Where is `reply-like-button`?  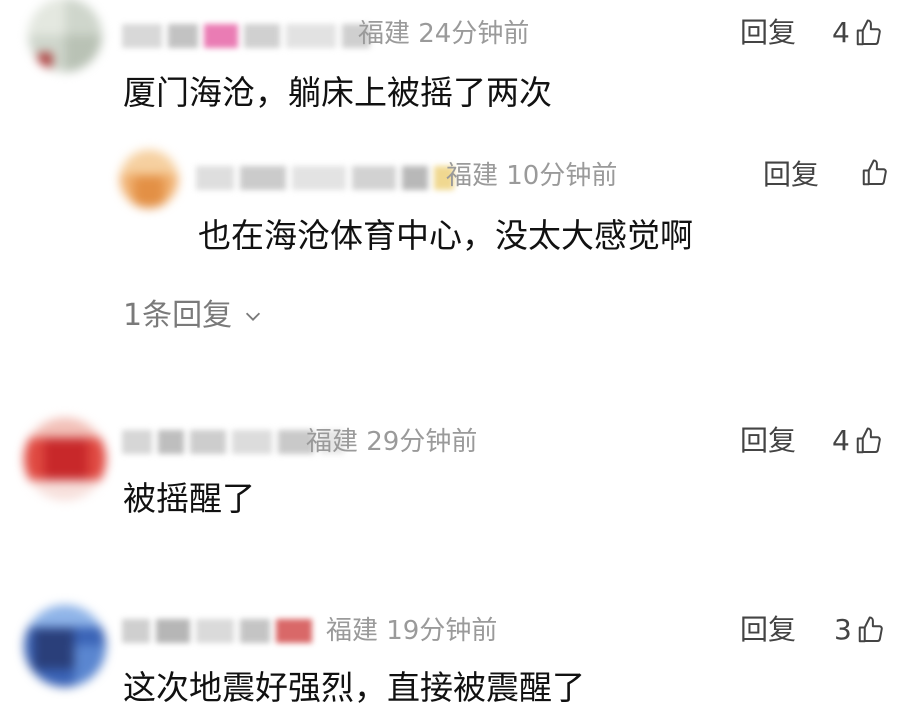
reply-like-button is located at coordinates (875, 173).